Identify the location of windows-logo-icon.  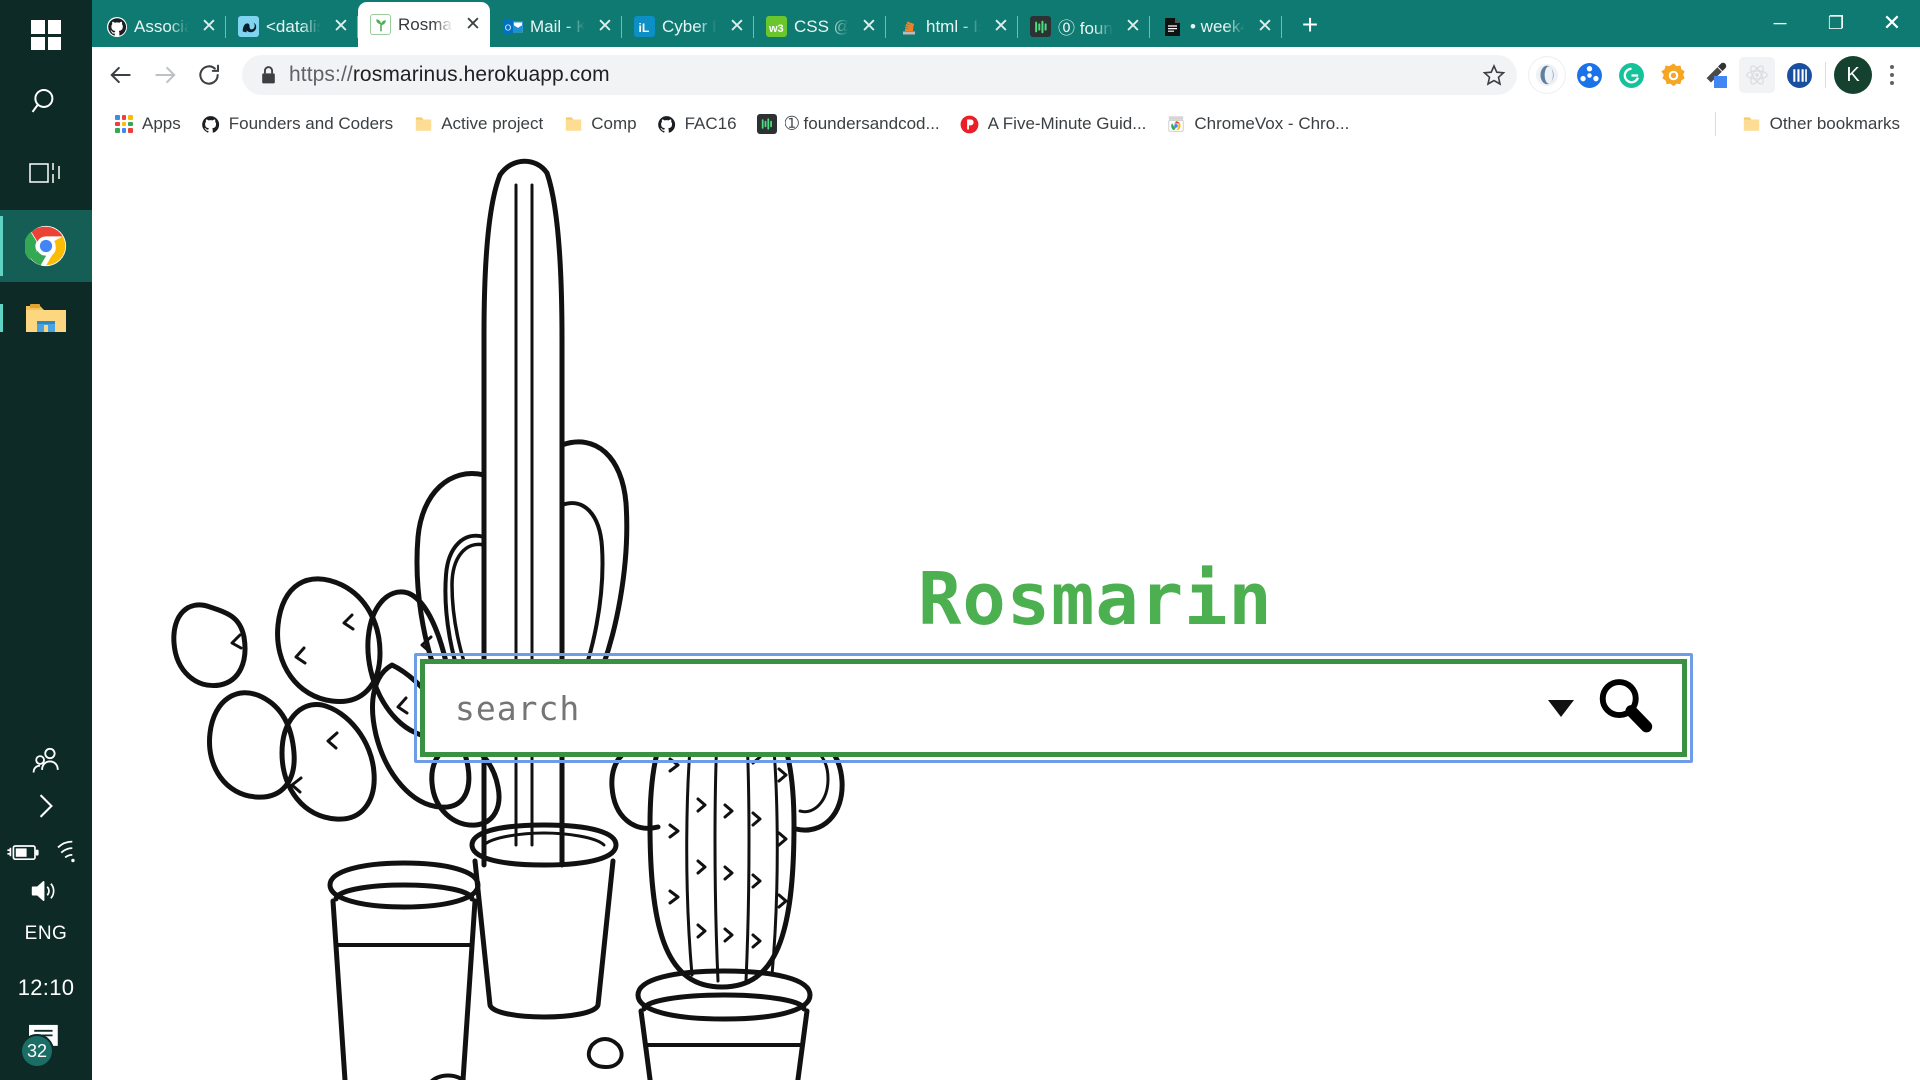
(46, 35).